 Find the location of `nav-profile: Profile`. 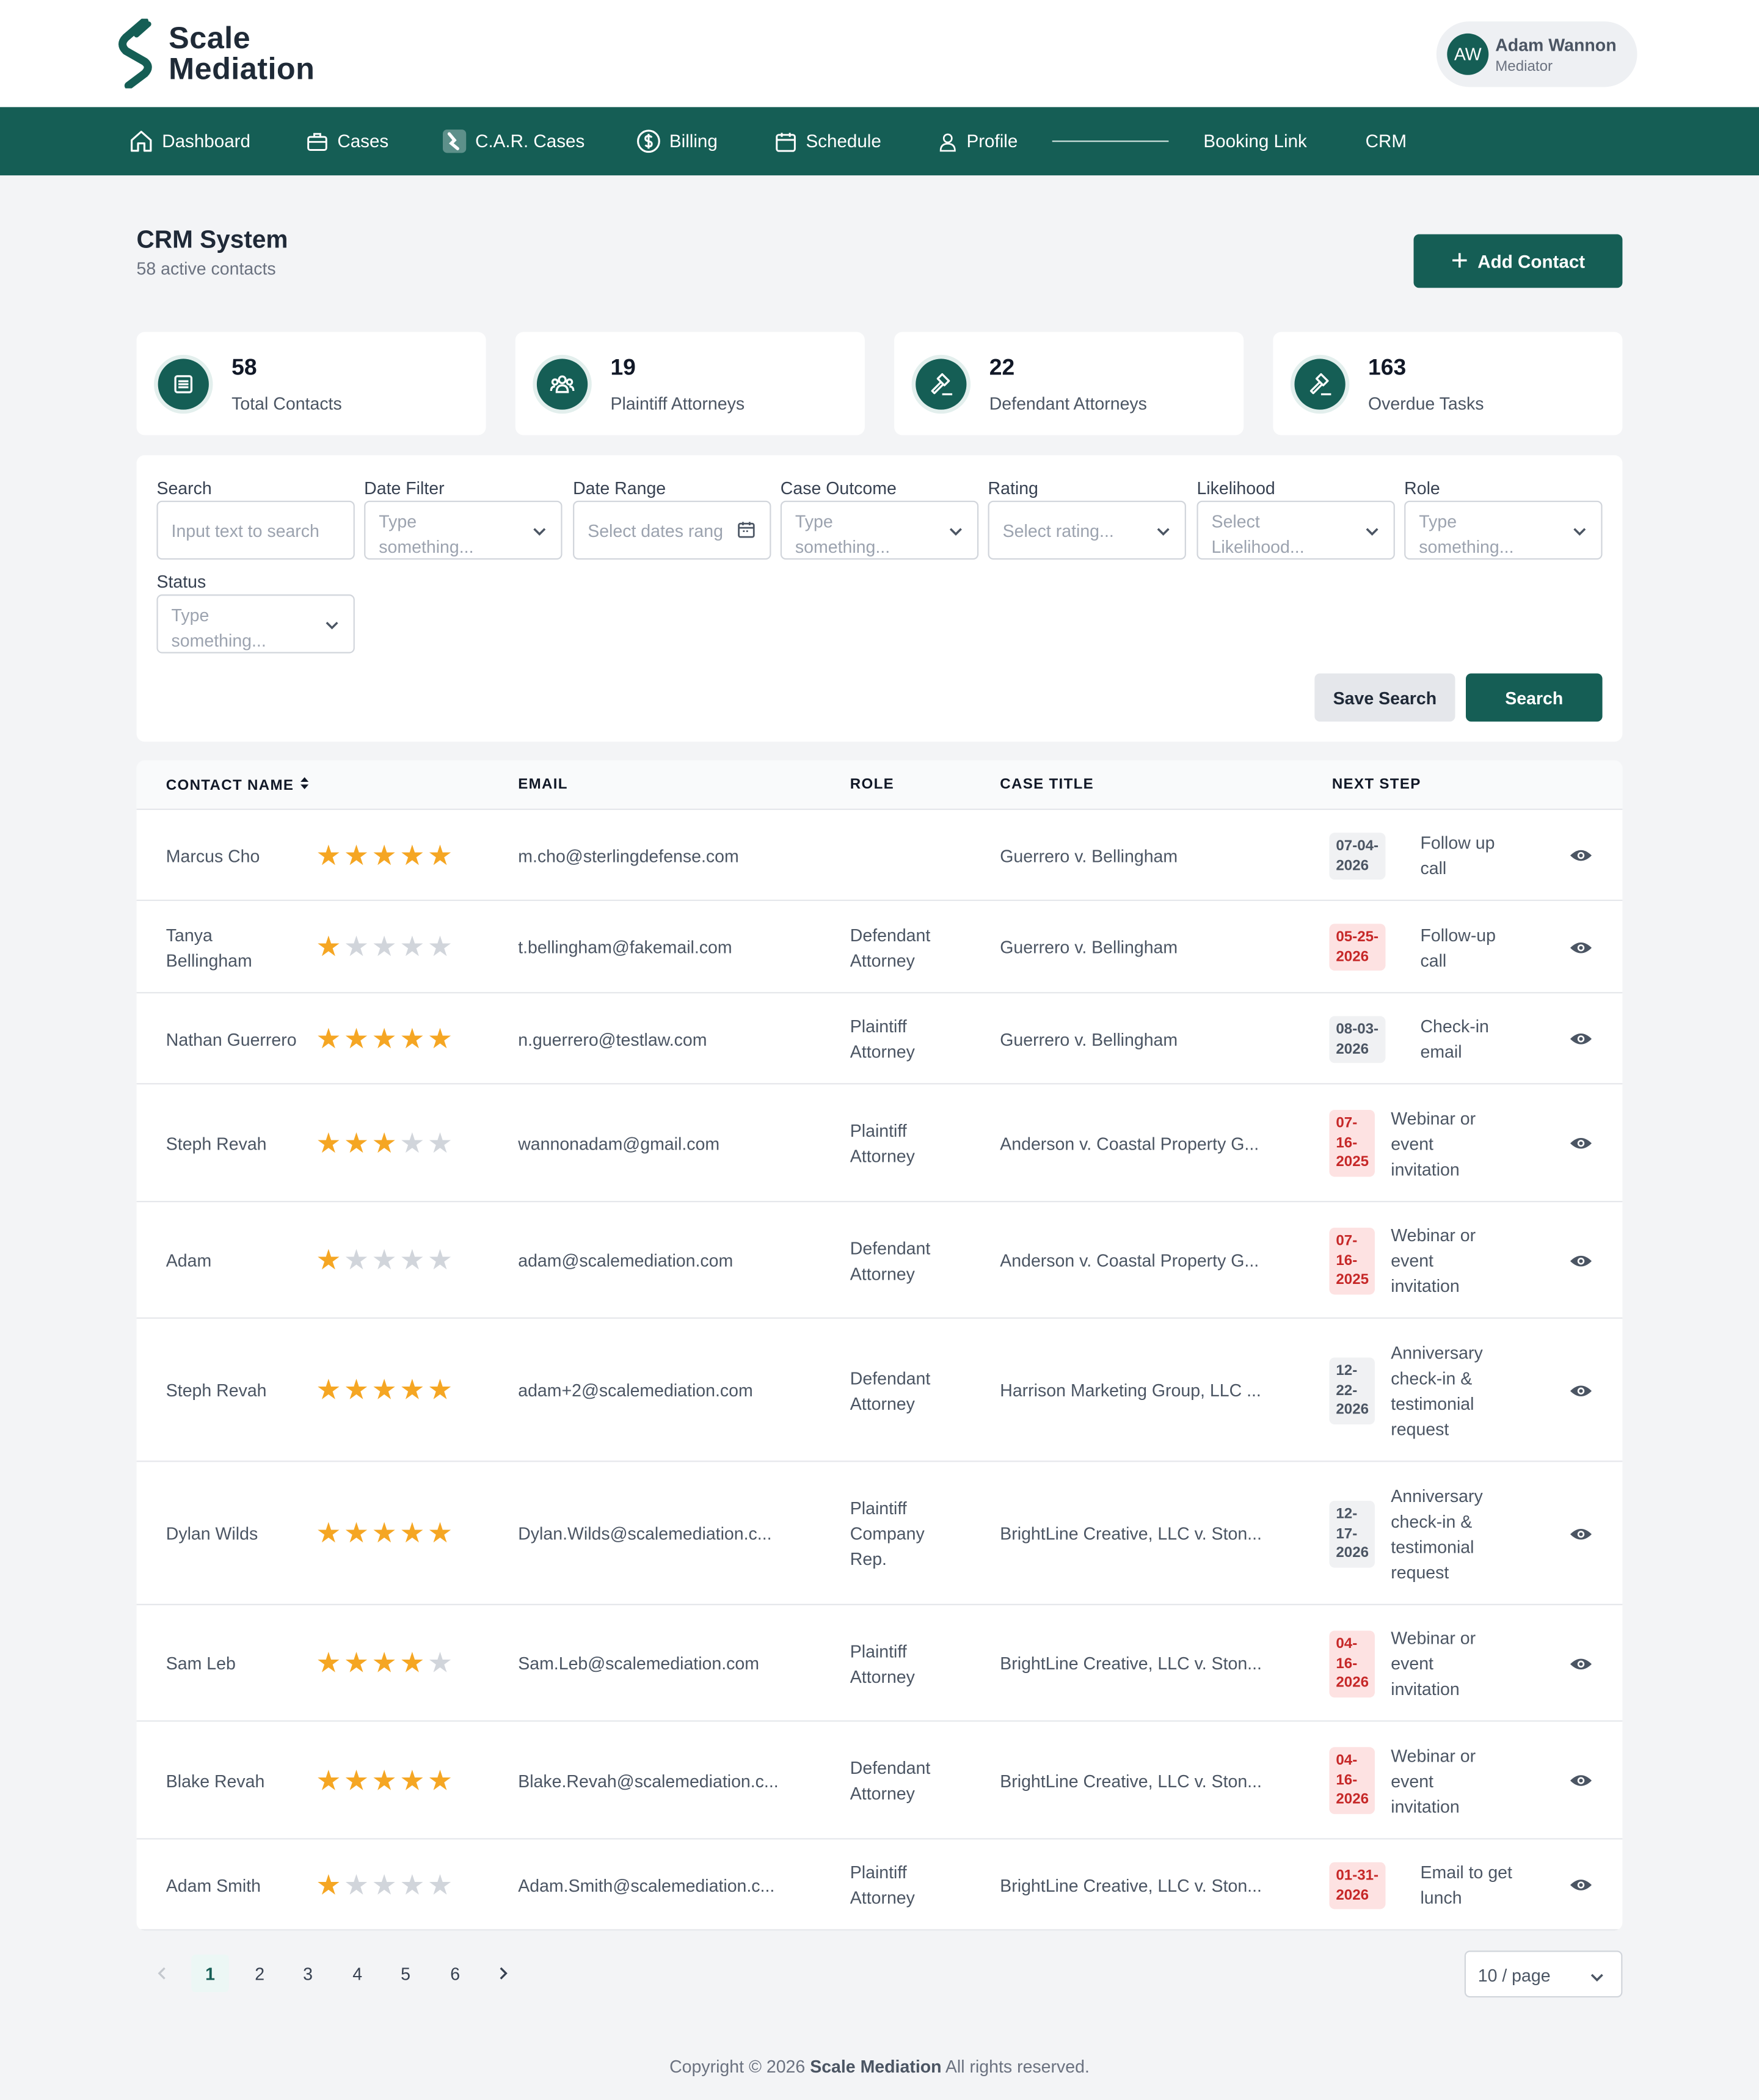

nav-profile: Profile is located at coordinates (977, 141).